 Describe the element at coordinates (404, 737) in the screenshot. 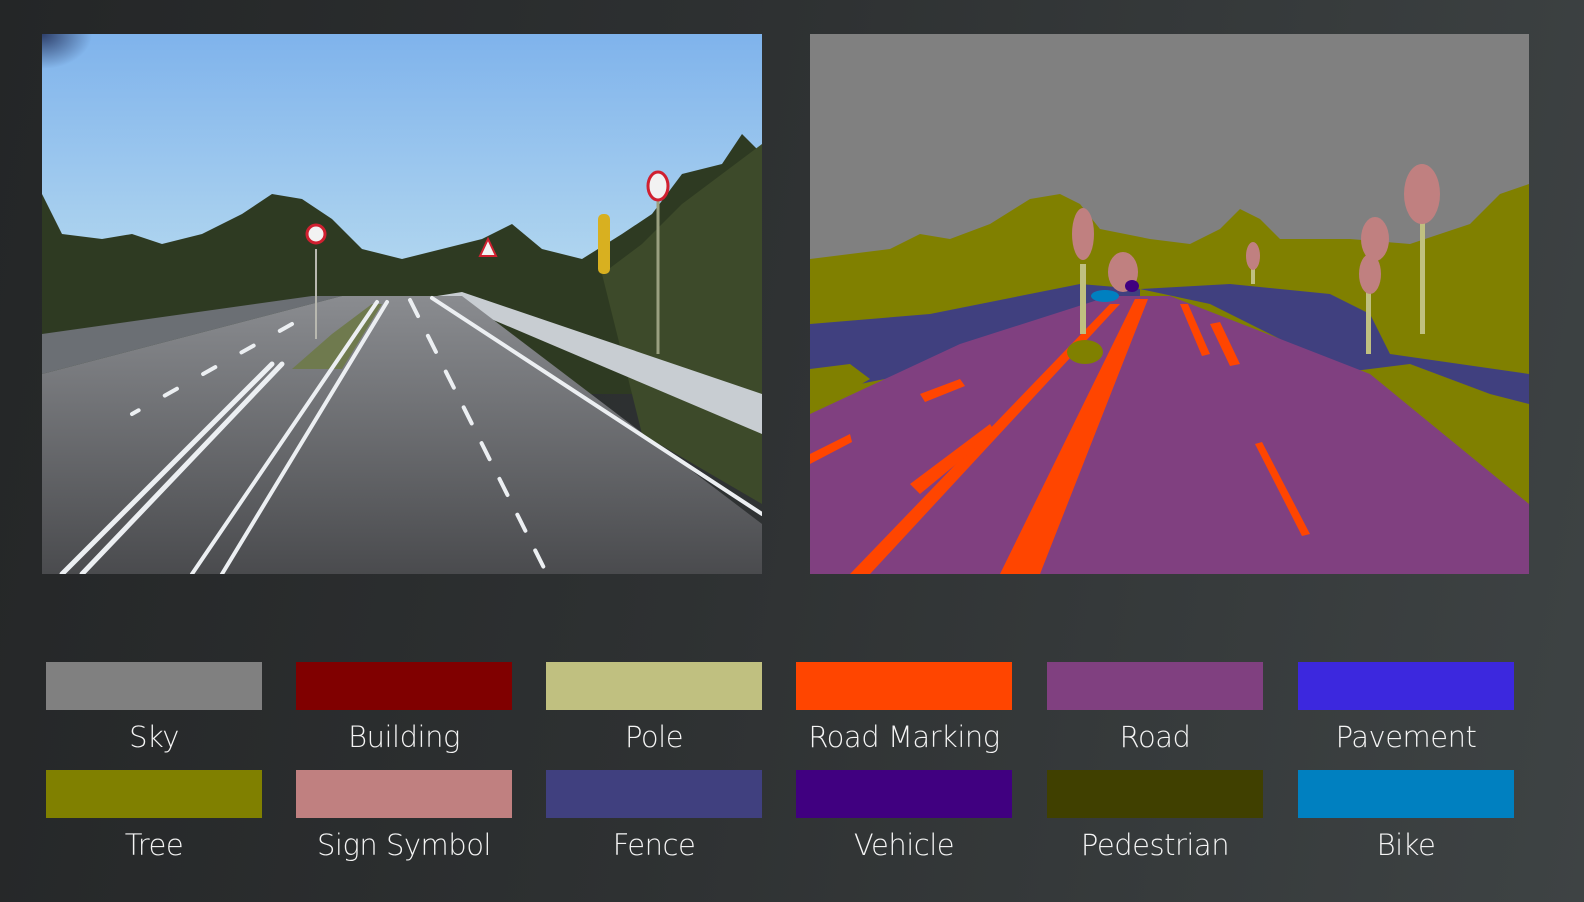

I see `legend-label: Building` at that location.